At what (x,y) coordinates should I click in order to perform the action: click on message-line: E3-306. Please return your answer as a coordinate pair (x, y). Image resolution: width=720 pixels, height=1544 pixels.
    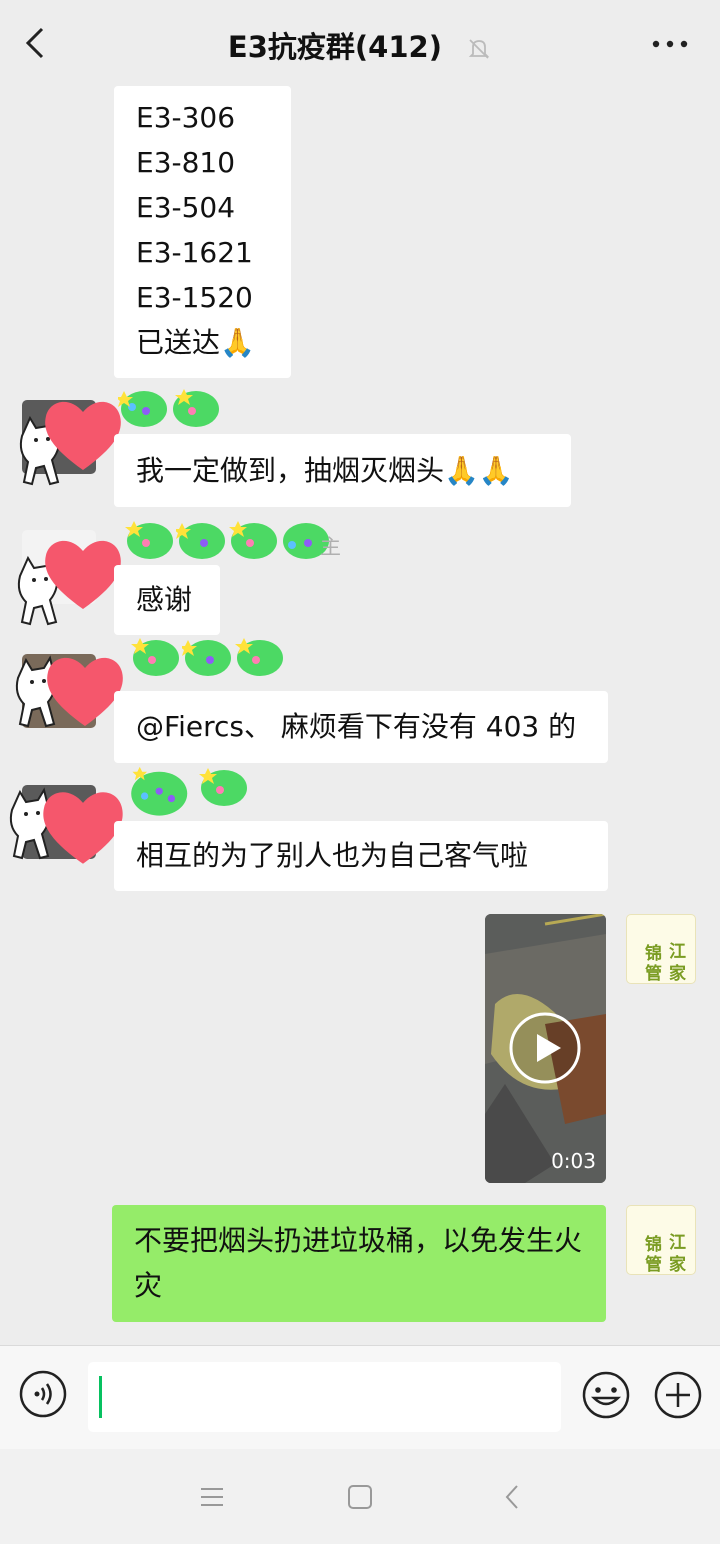
    Looking at the image, I should click on (186, 117).